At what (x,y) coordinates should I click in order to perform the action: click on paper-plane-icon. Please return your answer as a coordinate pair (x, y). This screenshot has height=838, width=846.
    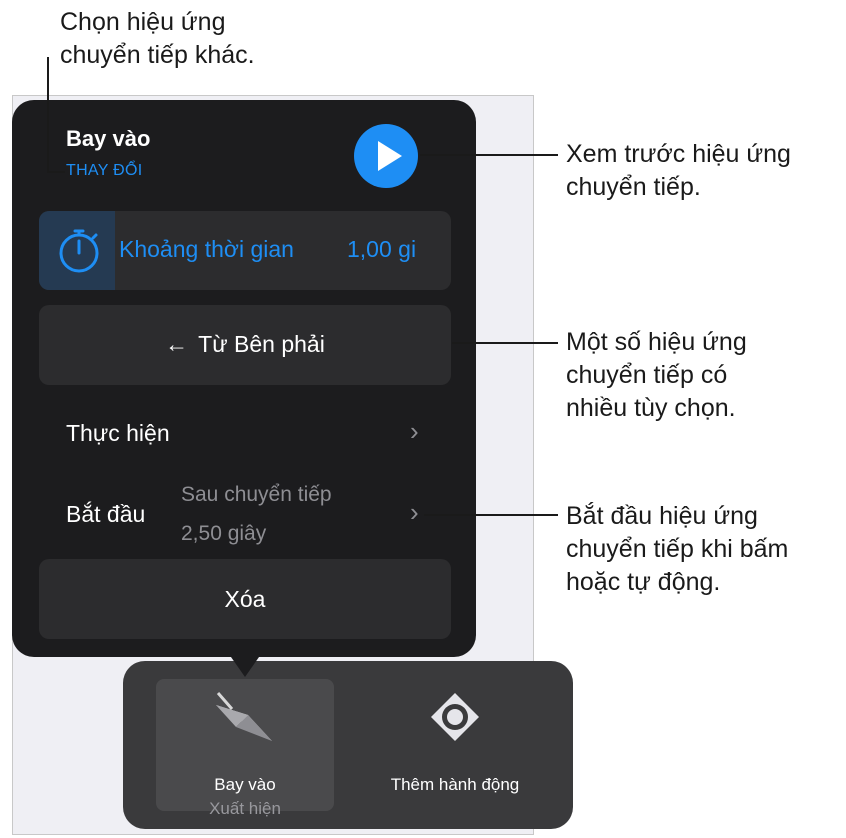
    Looking at the image, I should click on (245, 724).